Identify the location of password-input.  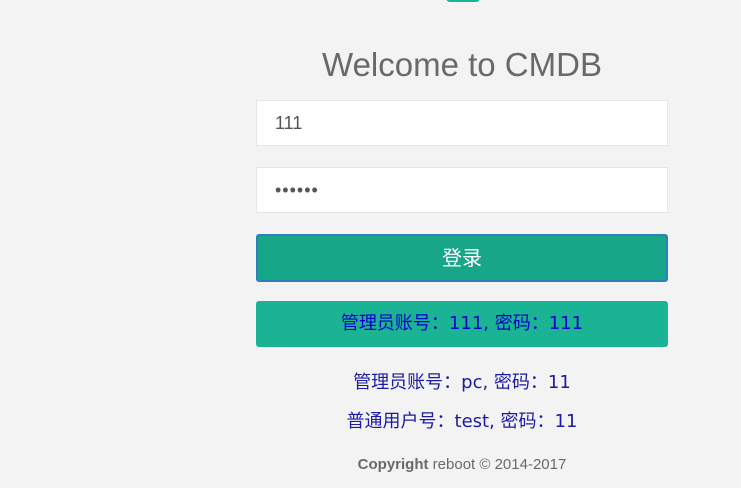
(462, 190).